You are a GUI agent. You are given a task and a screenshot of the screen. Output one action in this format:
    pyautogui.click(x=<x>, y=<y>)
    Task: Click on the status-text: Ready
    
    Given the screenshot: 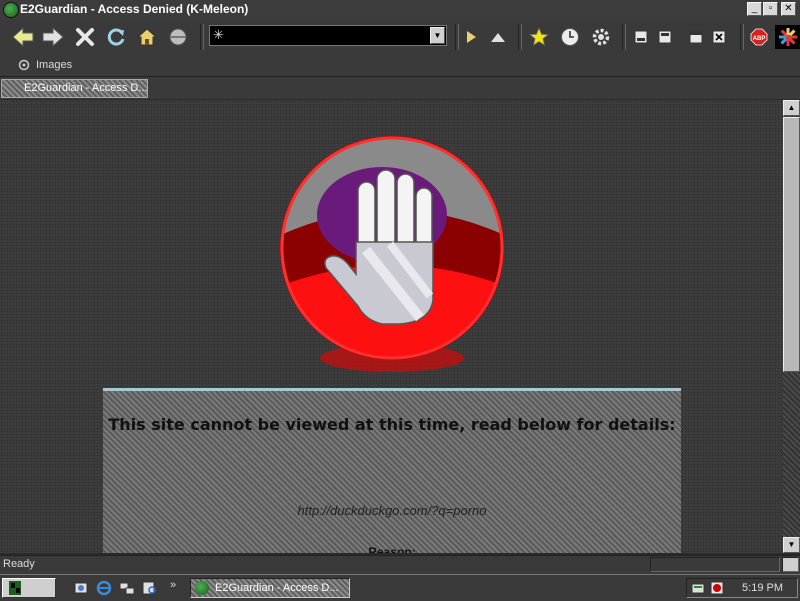 What is the action you would take?
    pyautogui.click(x=19, y=564)
    